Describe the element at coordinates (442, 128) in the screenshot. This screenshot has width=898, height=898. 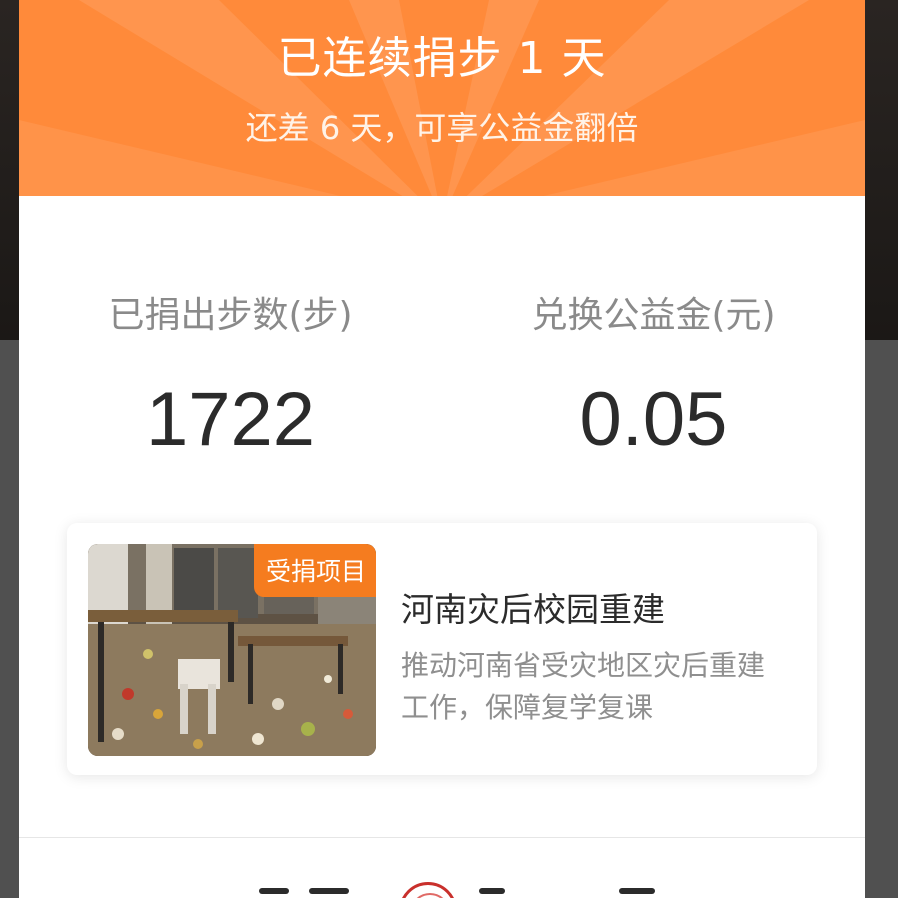
I see `streak-subtitle: 还差 6 天，可享公益金翻倍` at that location.